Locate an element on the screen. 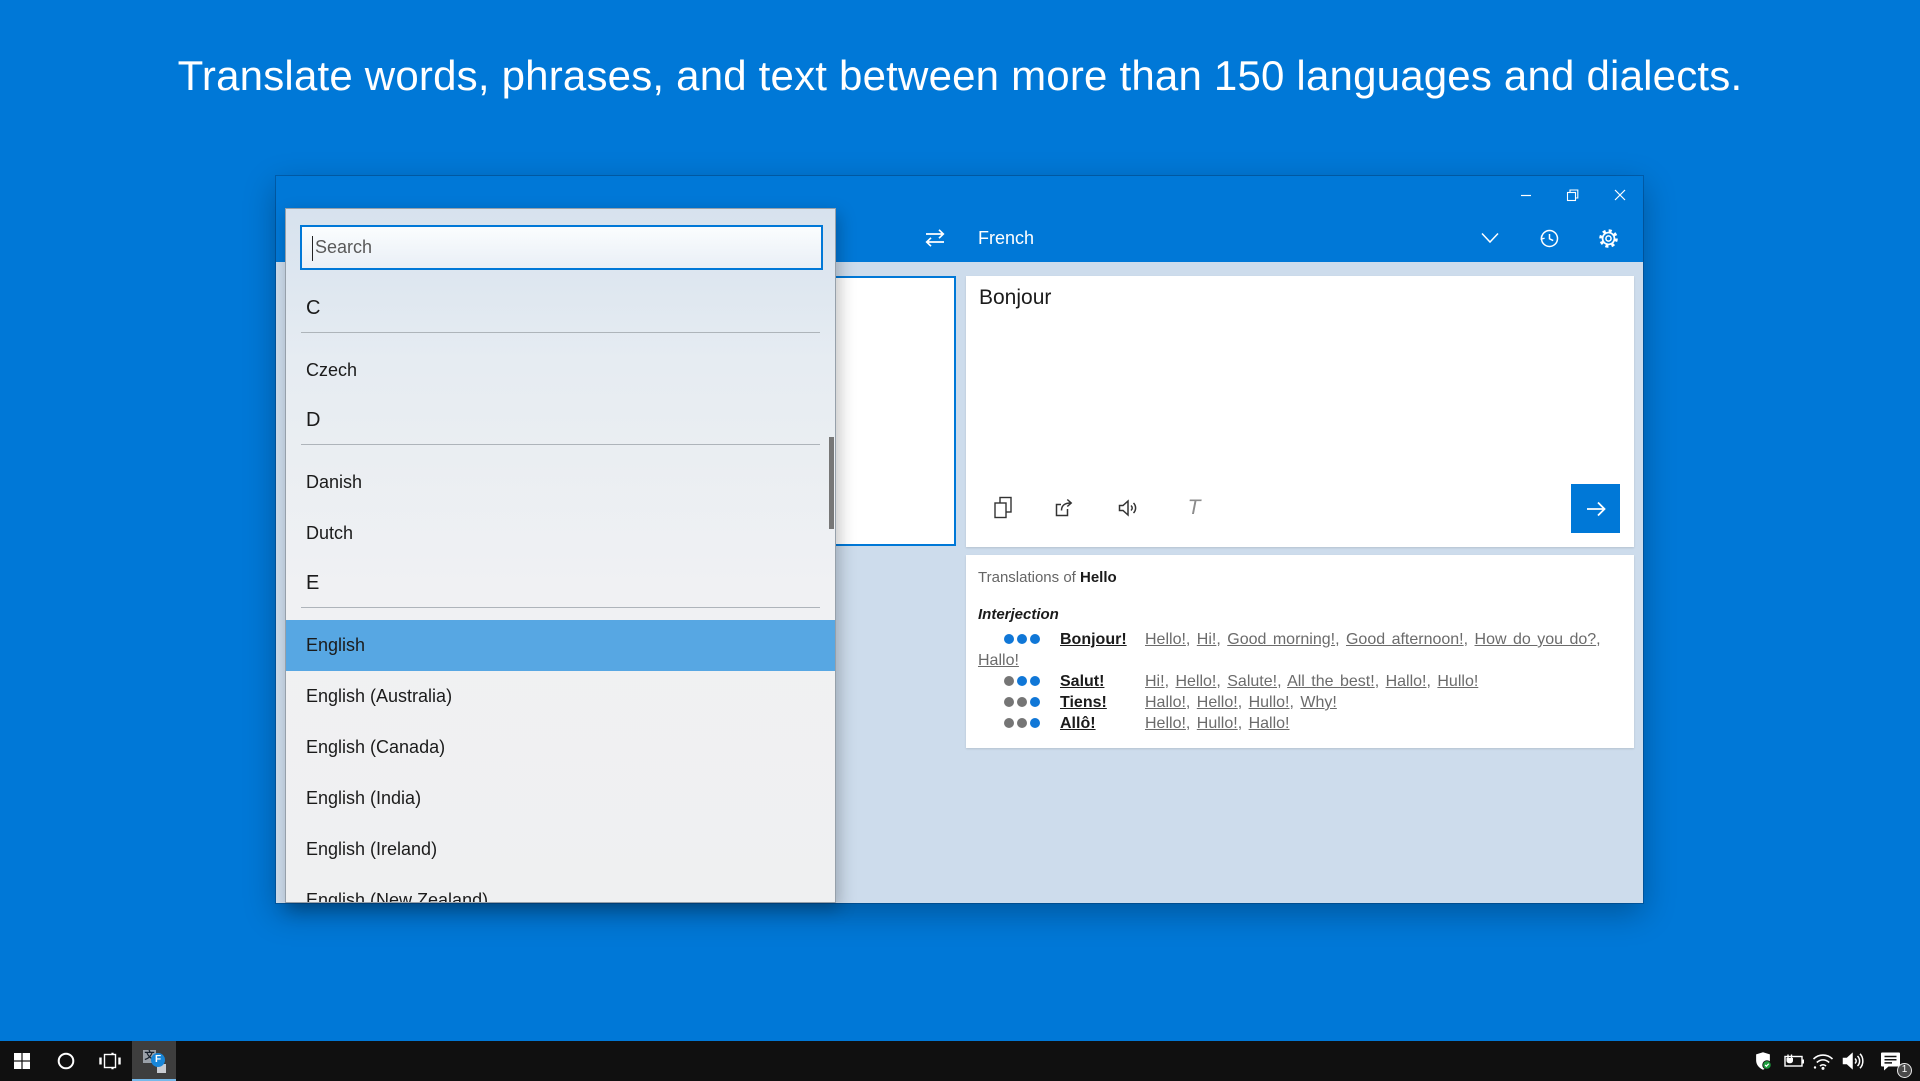  equivalent-link: Good morning! is located at coordinates (1281, 639).